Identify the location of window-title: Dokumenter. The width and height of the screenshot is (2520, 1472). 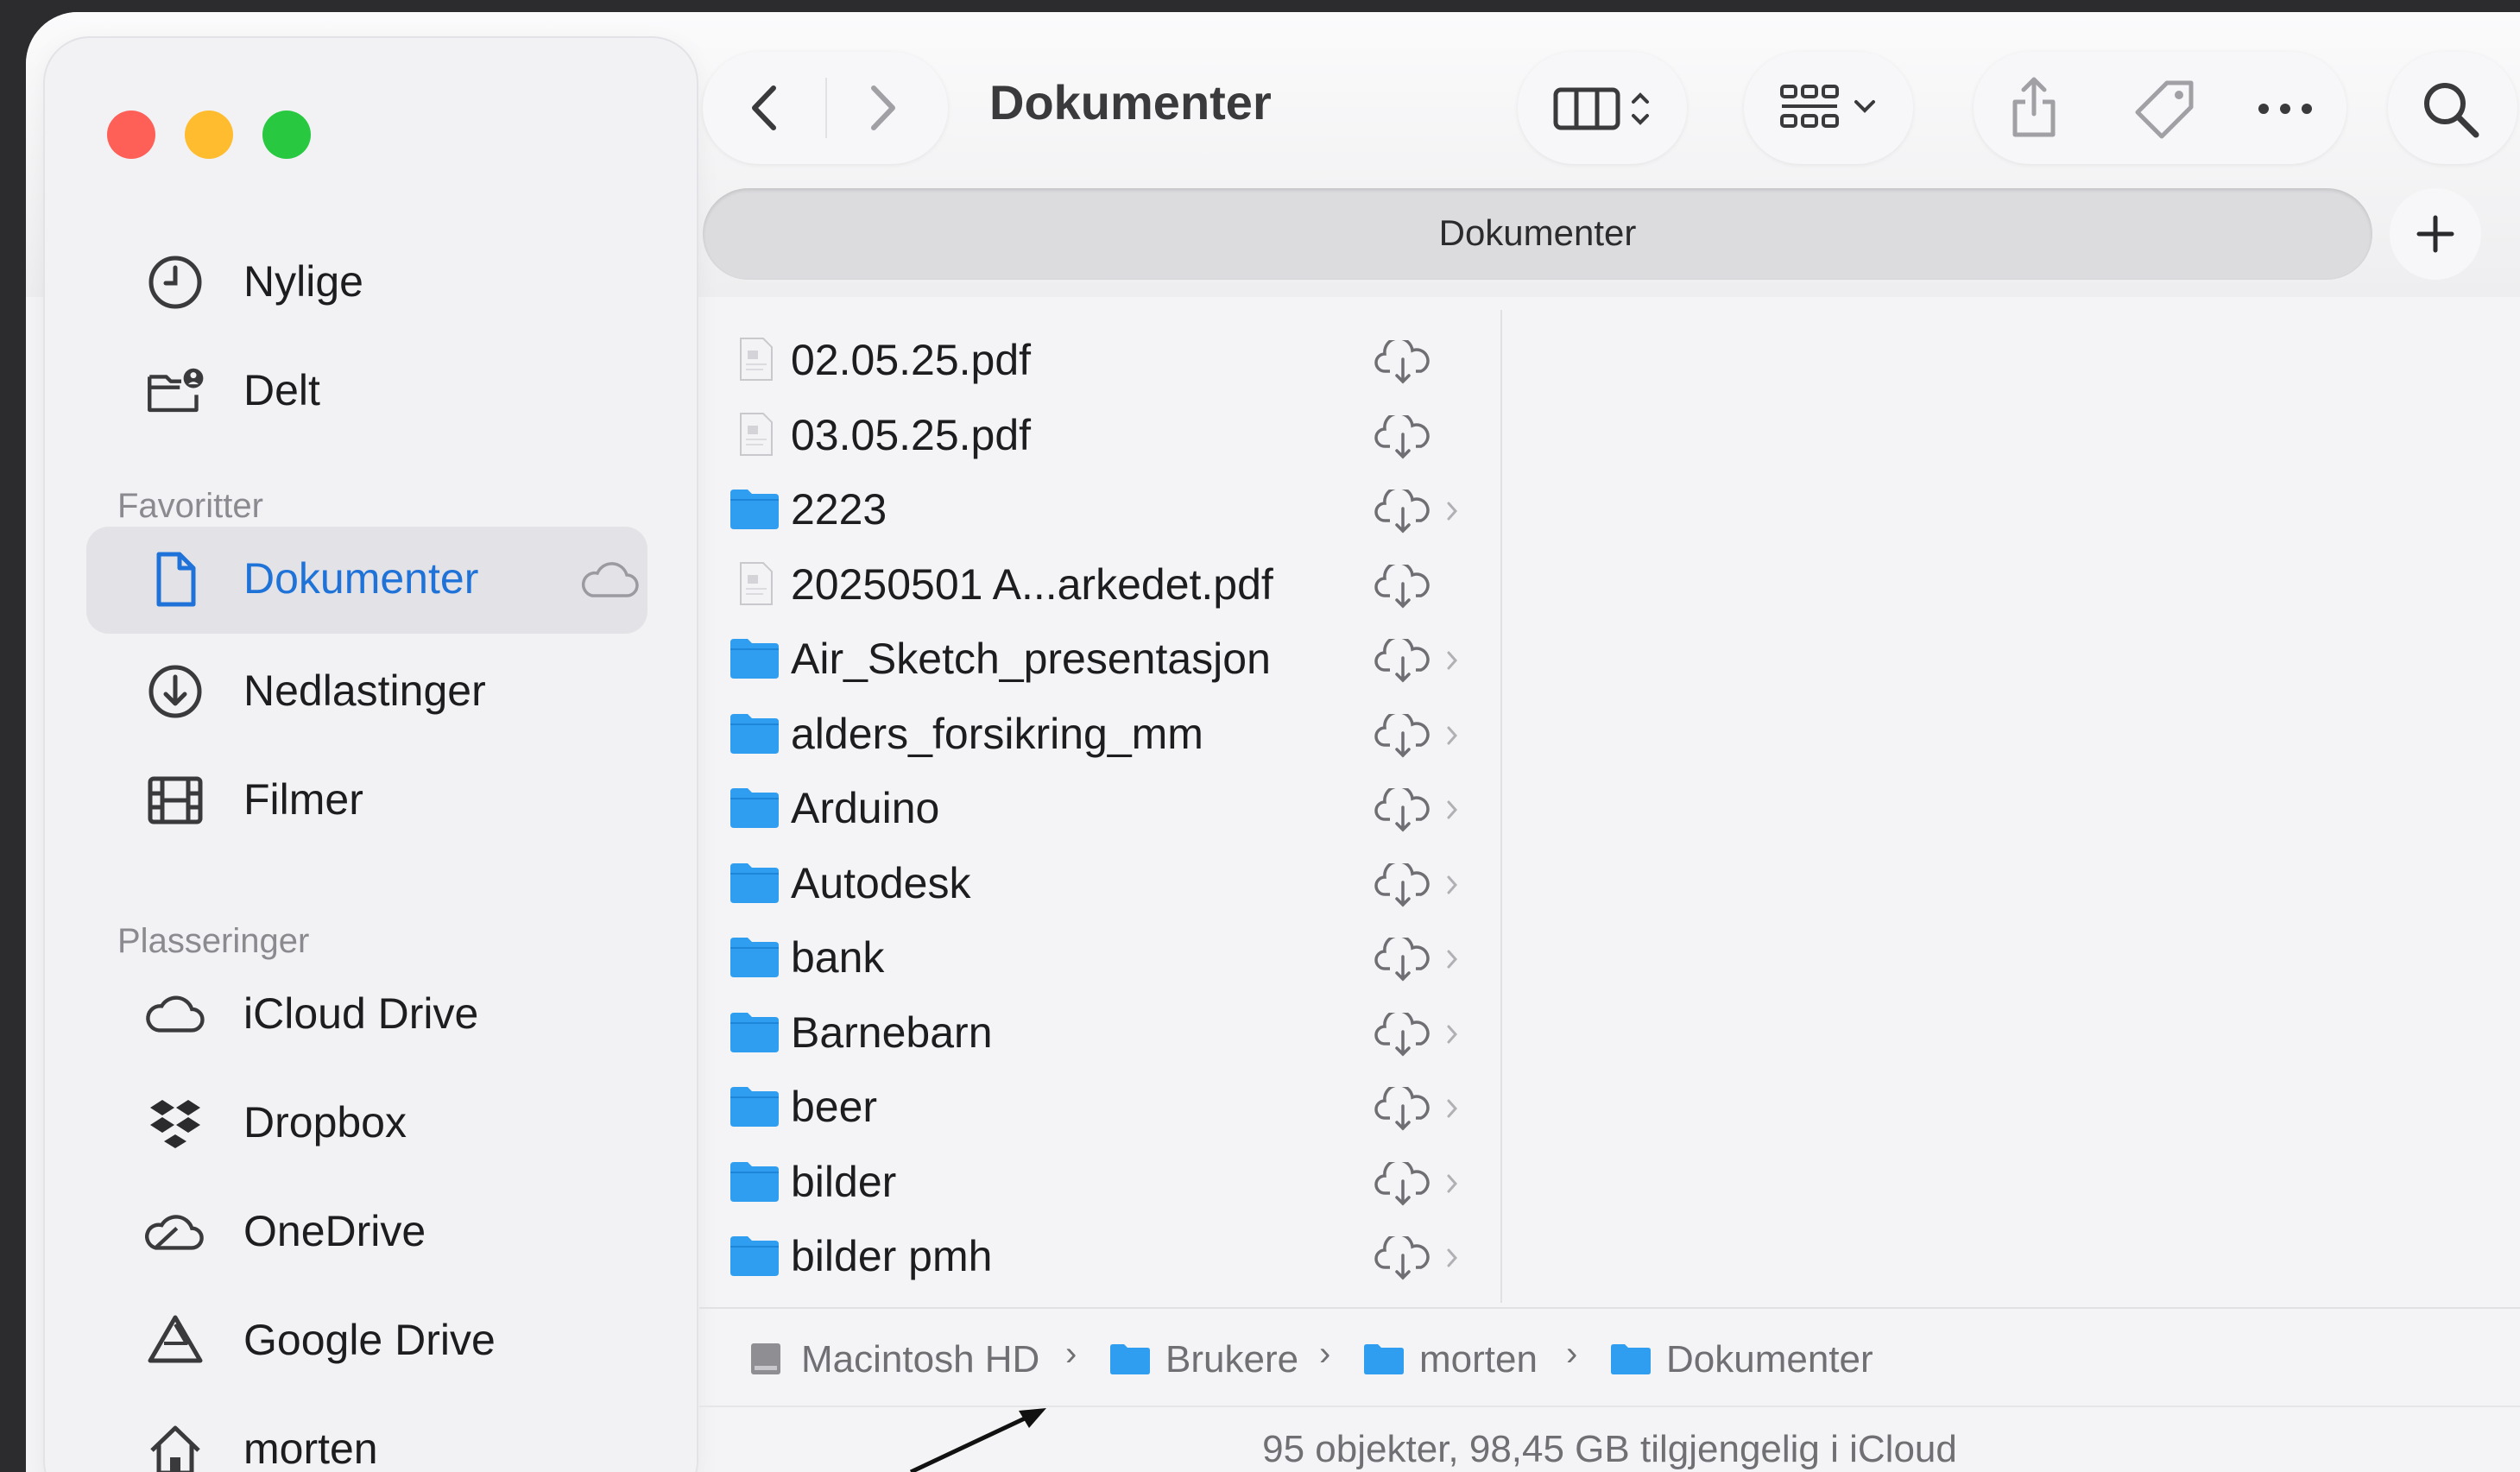
(1130, 103).